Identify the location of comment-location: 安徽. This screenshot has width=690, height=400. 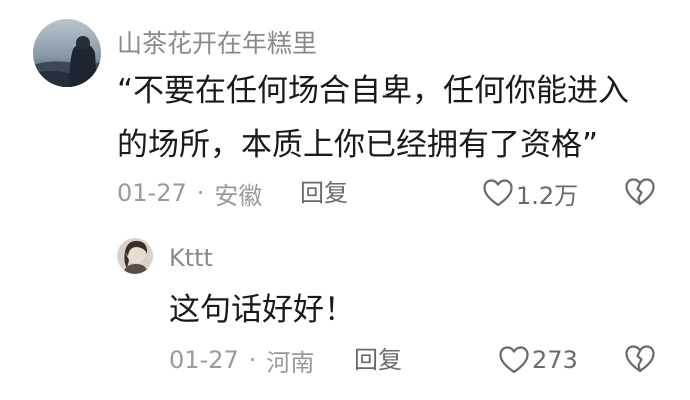
(238, 195).